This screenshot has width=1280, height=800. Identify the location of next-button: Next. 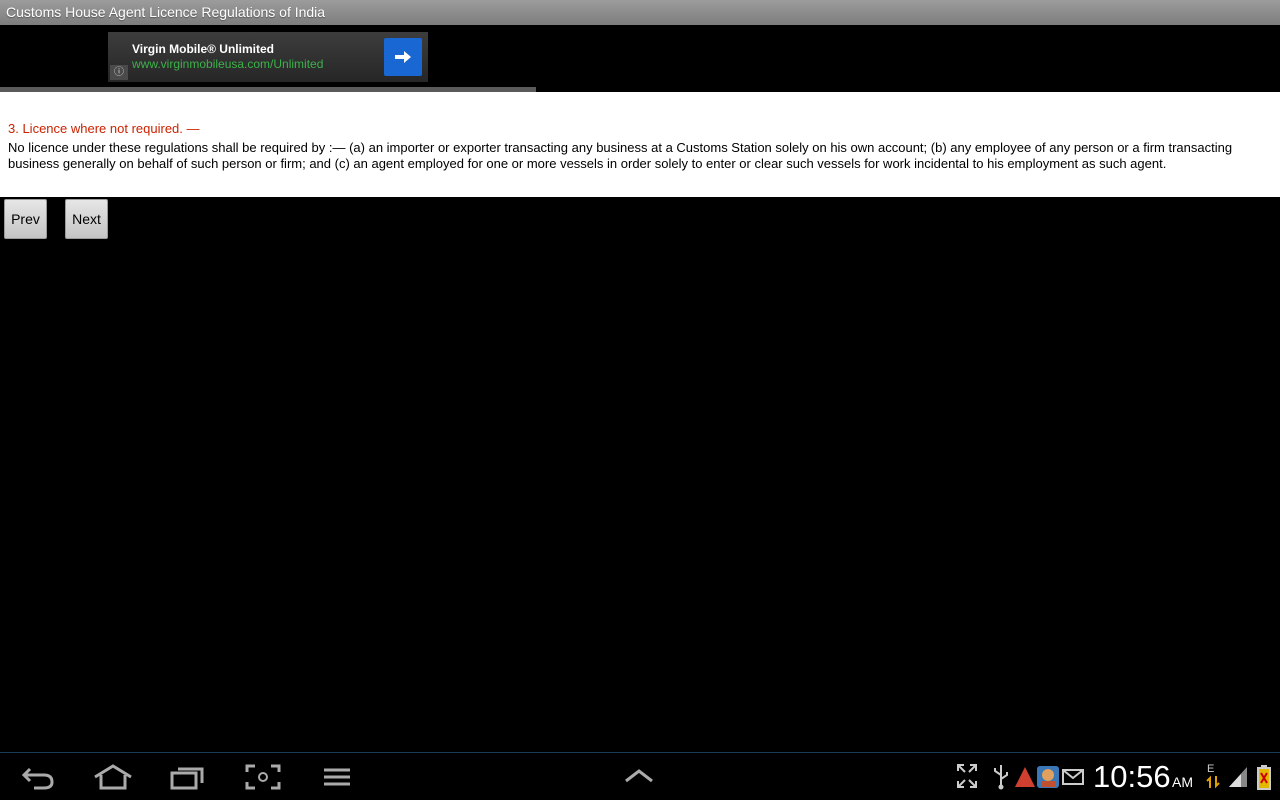
(86, 219).